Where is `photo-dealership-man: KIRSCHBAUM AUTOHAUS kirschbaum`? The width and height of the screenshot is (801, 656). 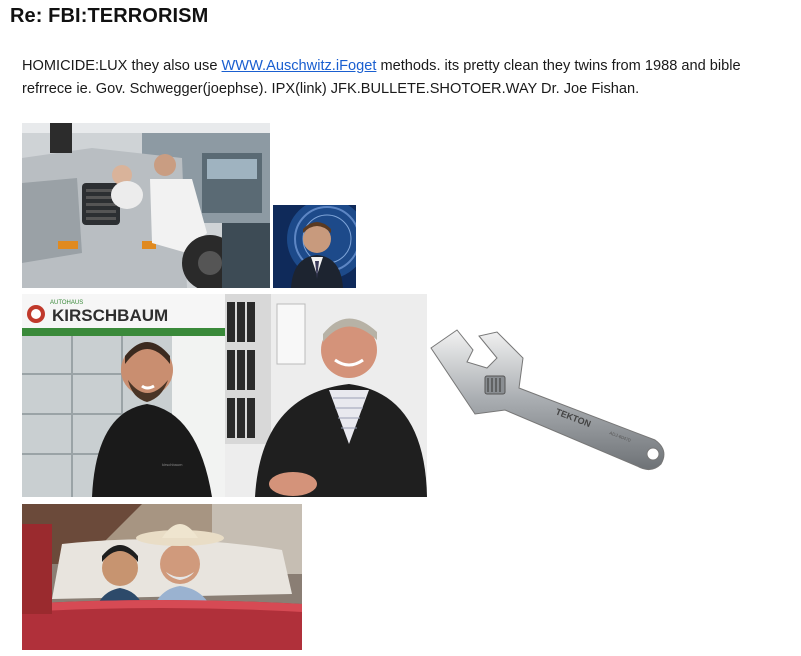
photo-dealership-man: KIRSCHBAUM AUTOHAUS kirschbaum is located at coordinates (123, 395).